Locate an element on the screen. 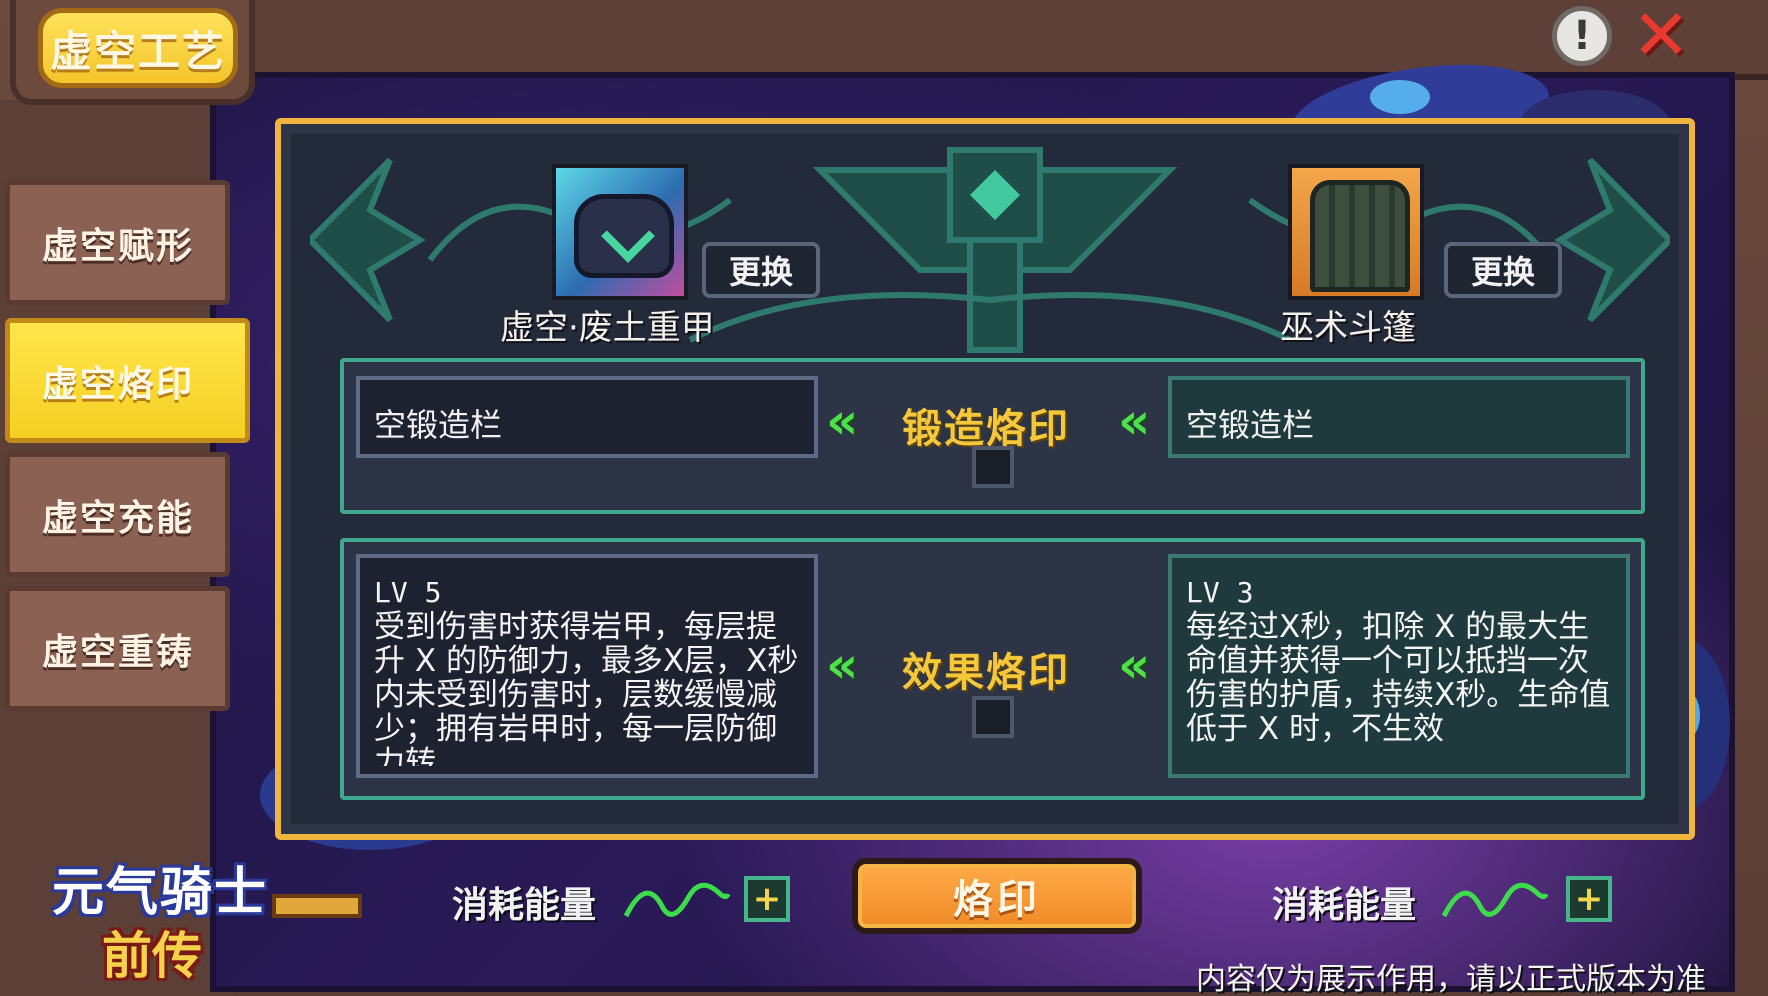 Image resolution: width=1768 pixels, height=996 pixels. title-tag: 虚空工艺 is located at coordinates (132, 52).